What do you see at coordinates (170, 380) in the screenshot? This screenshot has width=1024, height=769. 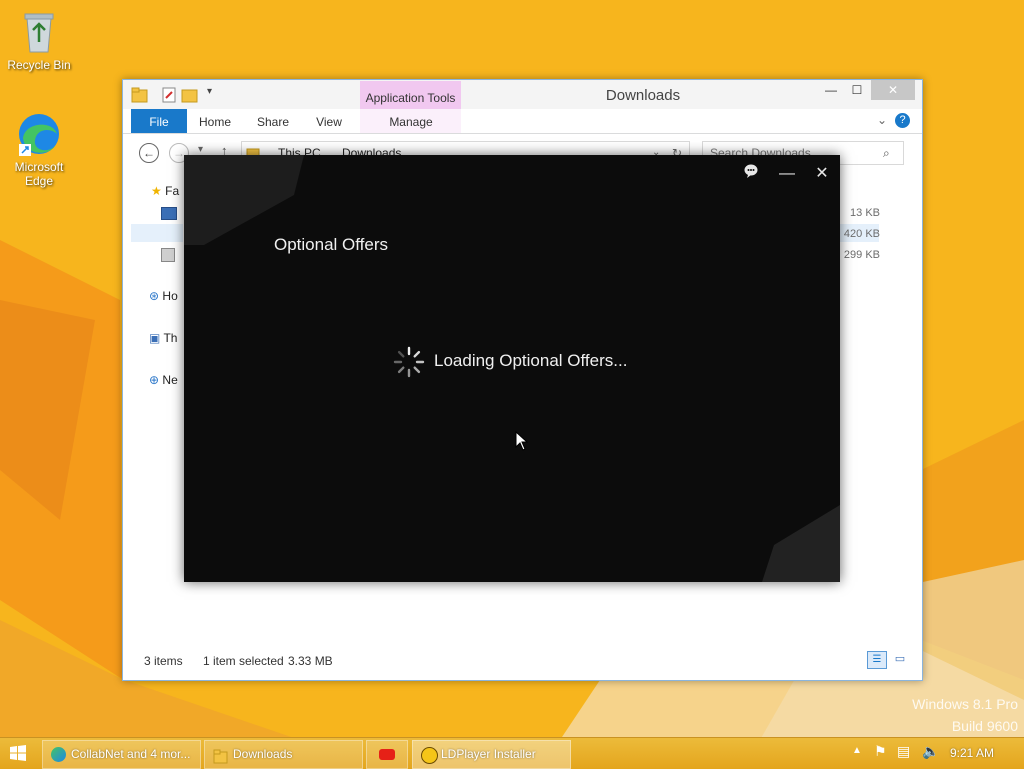 I see `sidebar-label-network: Ne` at bounding box center [170, 380].